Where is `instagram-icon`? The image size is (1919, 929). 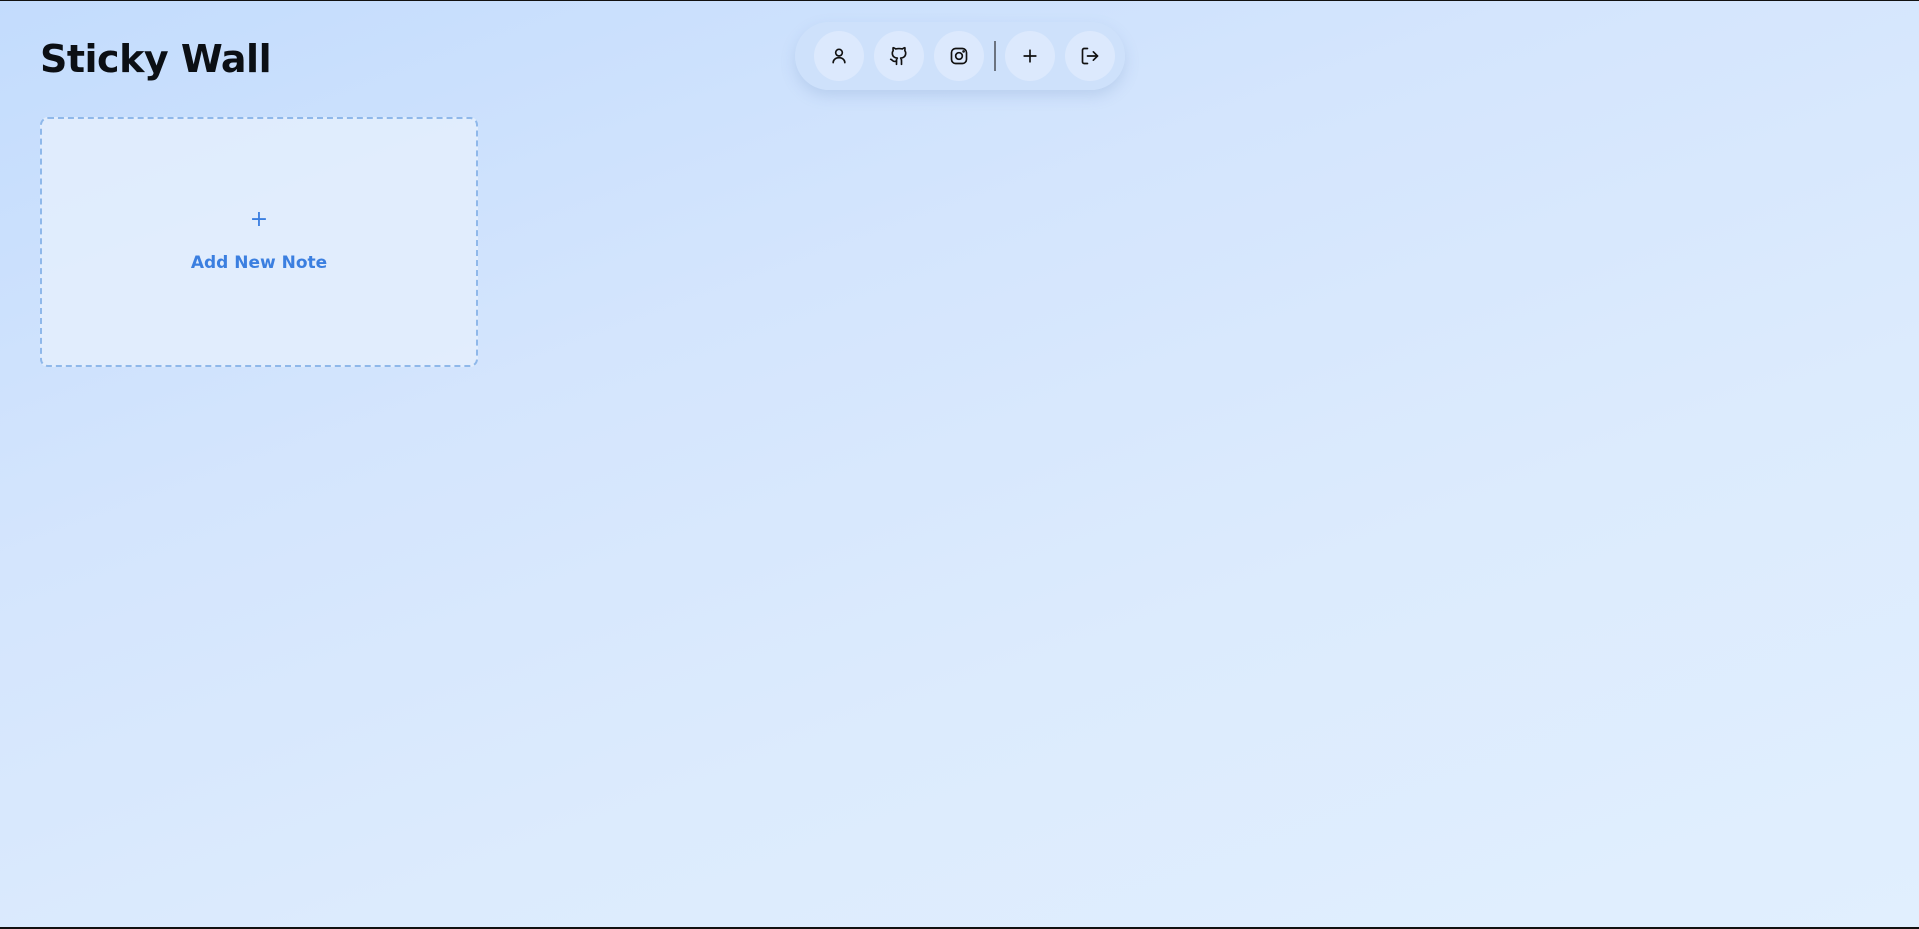
instagram-icon is located at coordinates (959, 56).